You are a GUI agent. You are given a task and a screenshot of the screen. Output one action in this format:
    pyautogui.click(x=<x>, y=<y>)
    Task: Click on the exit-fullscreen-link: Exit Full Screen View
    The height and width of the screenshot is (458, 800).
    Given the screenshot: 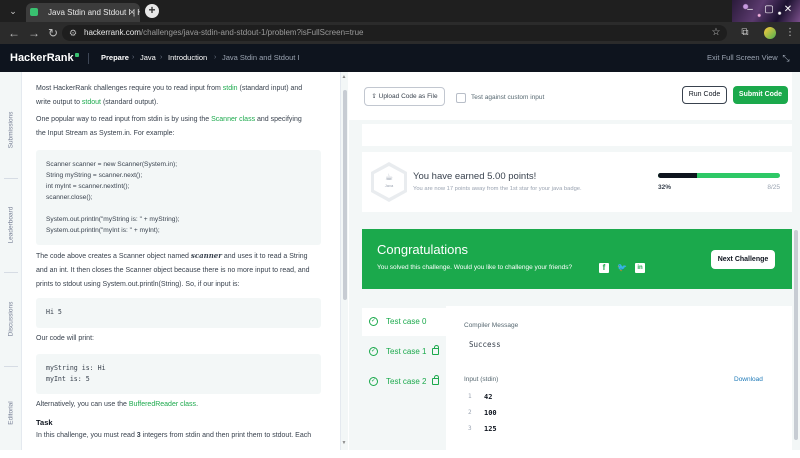 What is the action you would take?
    pyautogui.click(x=742, y=58)
    